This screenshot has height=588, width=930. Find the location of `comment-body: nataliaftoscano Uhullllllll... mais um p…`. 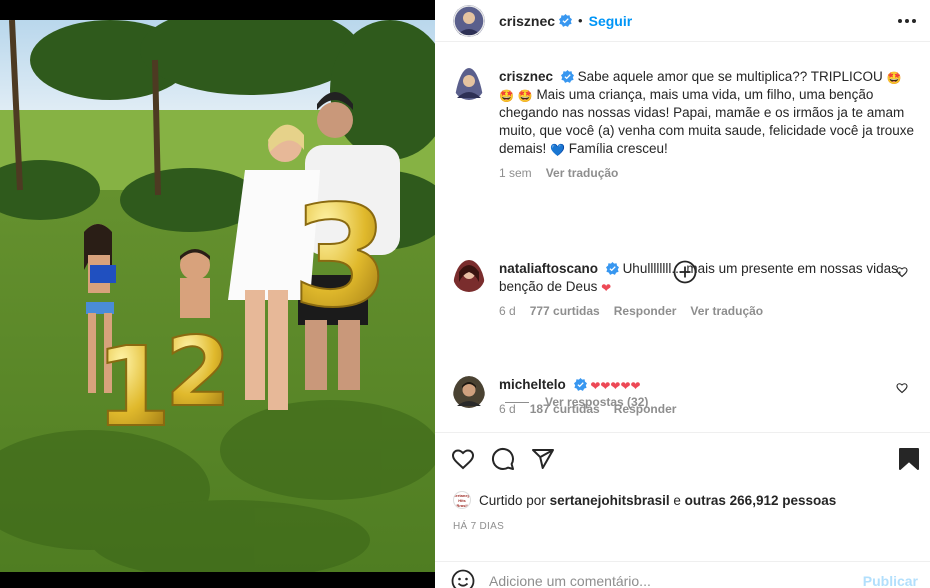

comment-body: nataliaftoscano Uhullllllll... mais um p… is located at coordinates (707, 289).